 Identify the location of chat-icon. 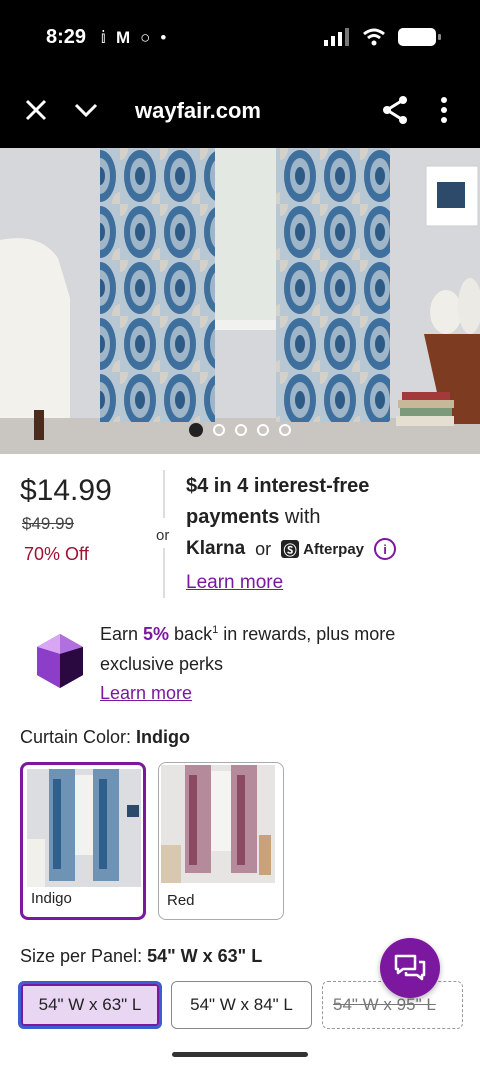
(410, 967).